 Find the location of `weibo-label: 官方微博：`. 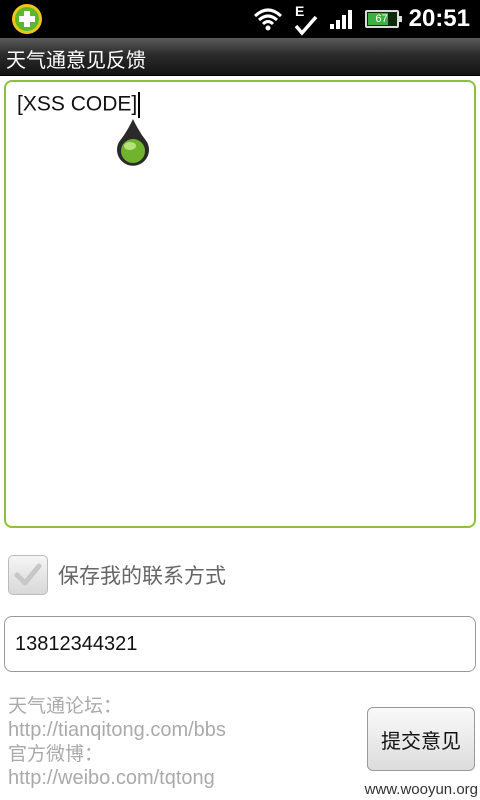

weibo-label: 官方微博： is located at coordinates (56, 754).